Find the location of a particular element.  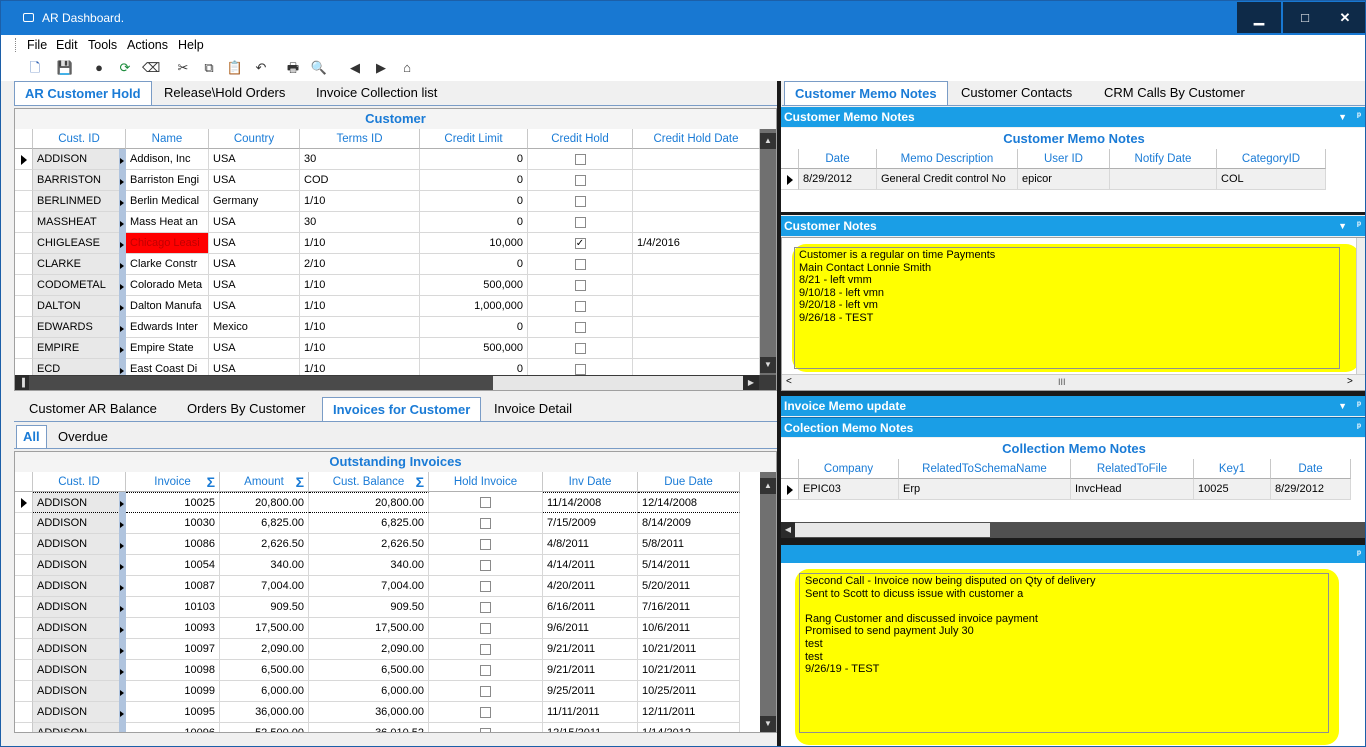

comment-icon: ● is located at coordinates (99, 68).